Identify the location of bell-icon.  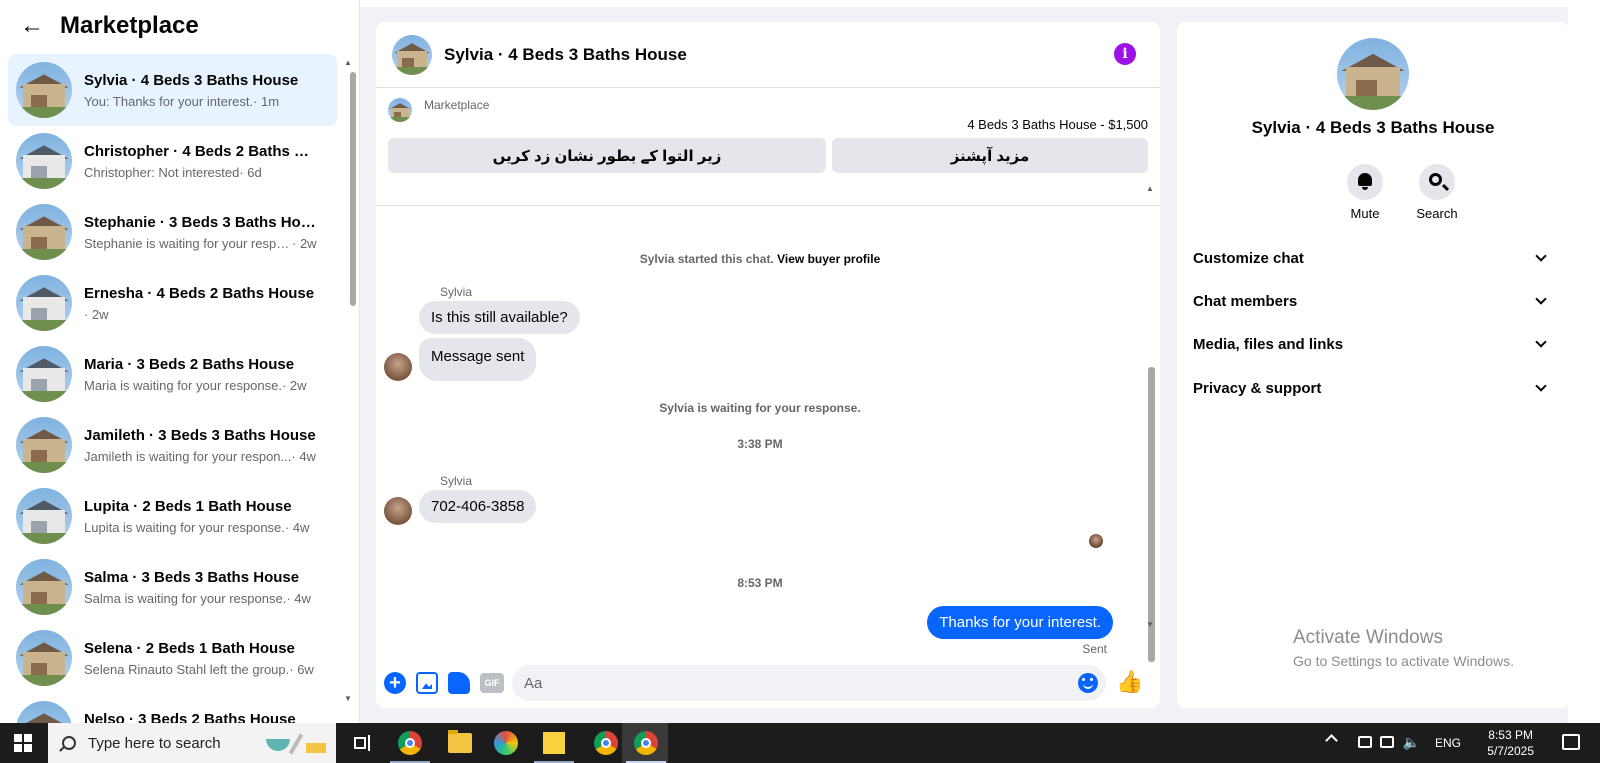
(1365, 181).